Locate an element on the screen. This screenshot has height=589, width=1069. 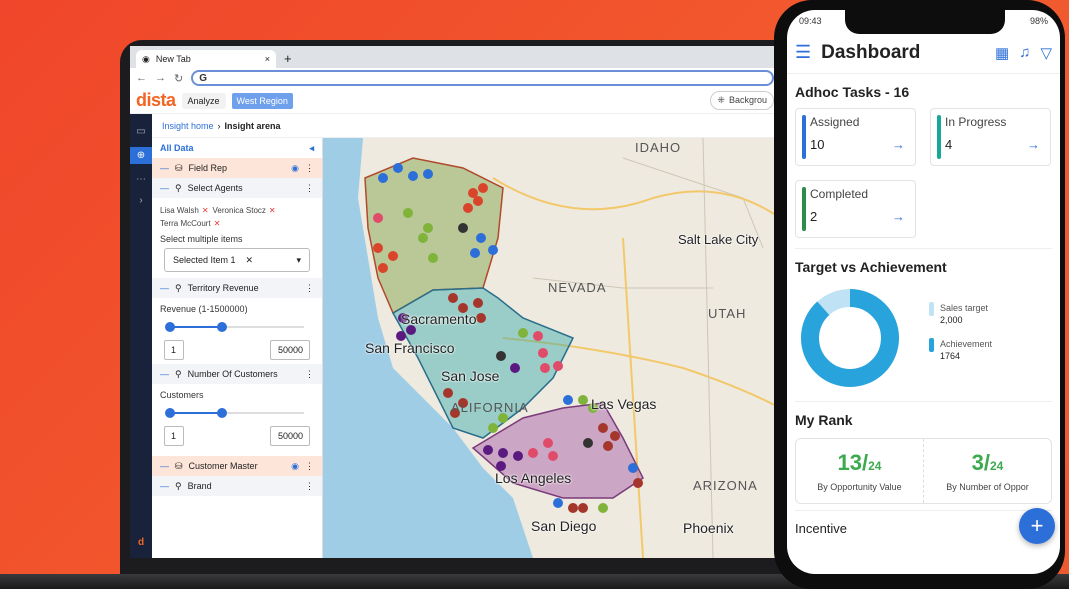
new-tab-button: + is located at coordinates (288, 58).